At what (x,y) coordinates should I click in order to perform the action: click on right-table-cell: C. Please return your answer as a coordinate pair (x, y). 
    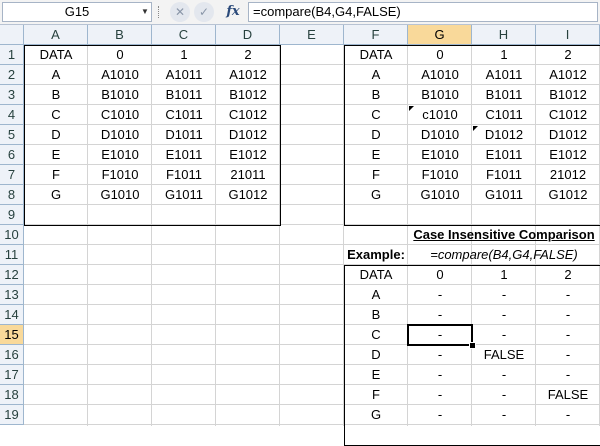
    Looking at the image, I should click on (376, 115).